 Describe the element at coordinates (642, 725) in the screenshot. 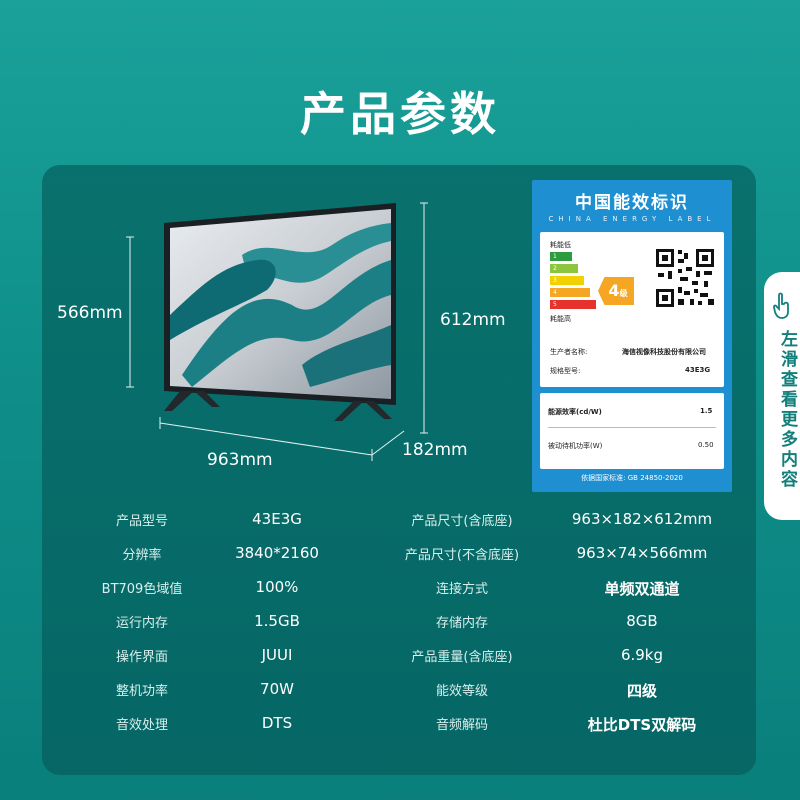

I see `spec-value: 杜比DTS双解码` at that location.